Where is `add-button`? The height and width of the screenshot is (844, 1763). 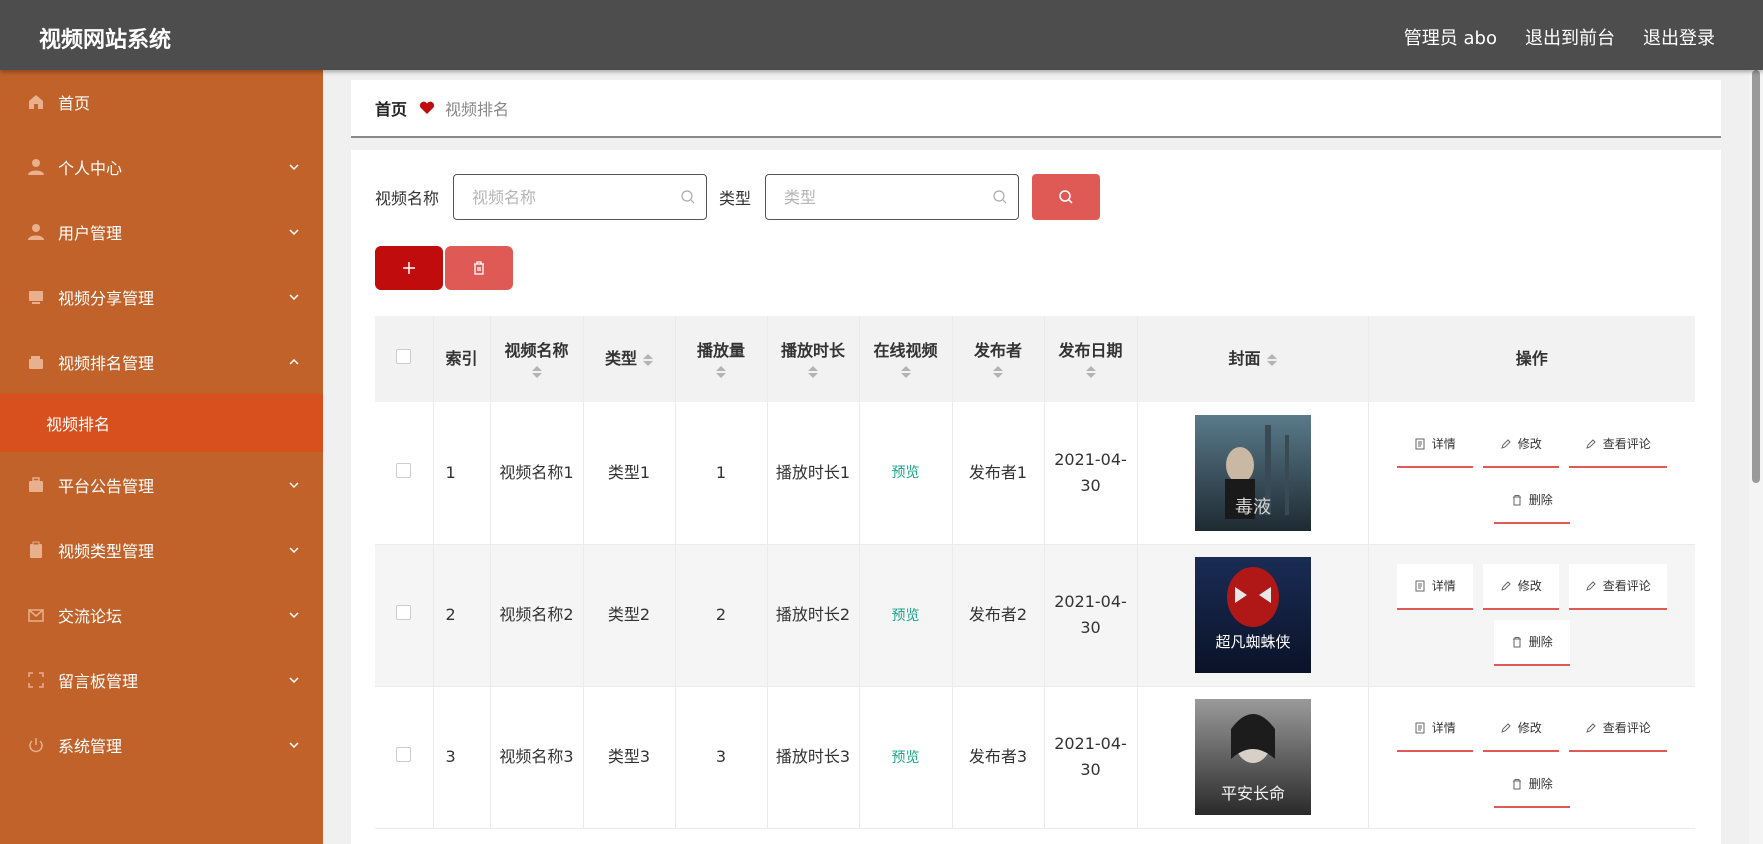 add-button is located at coordinates (409, 268).